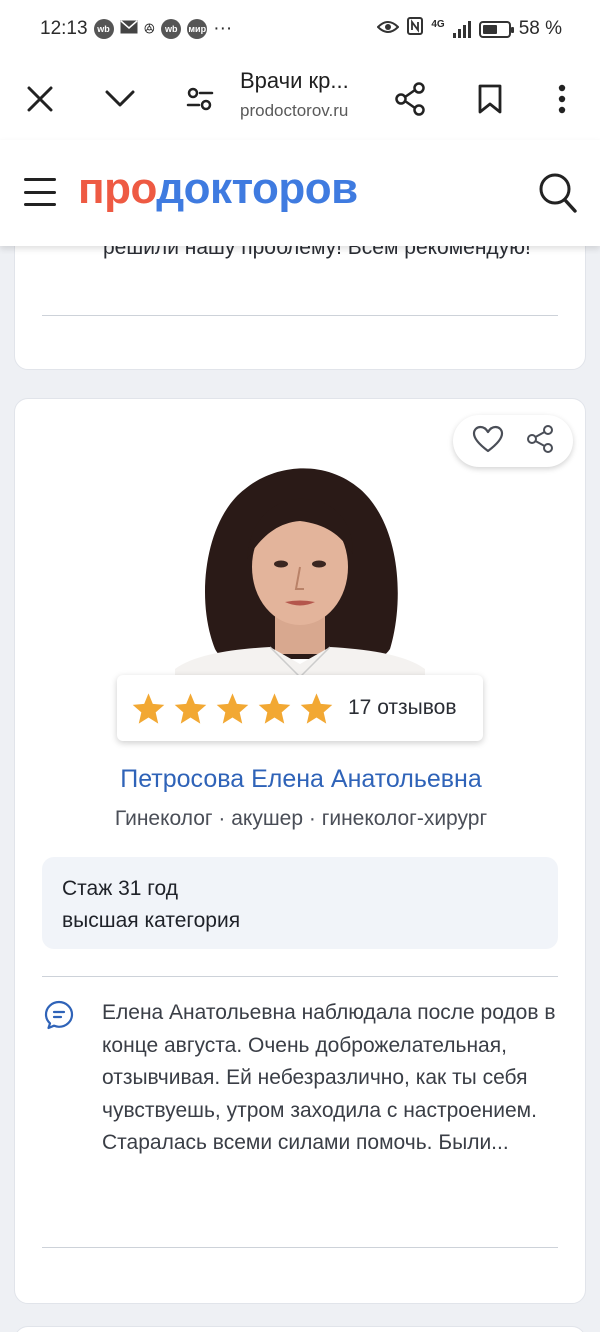 This screenshot has width=600, height=1332. Describe the element at coordinates (59, 1017) in the screenshot. I see `comment-icon` at that location.